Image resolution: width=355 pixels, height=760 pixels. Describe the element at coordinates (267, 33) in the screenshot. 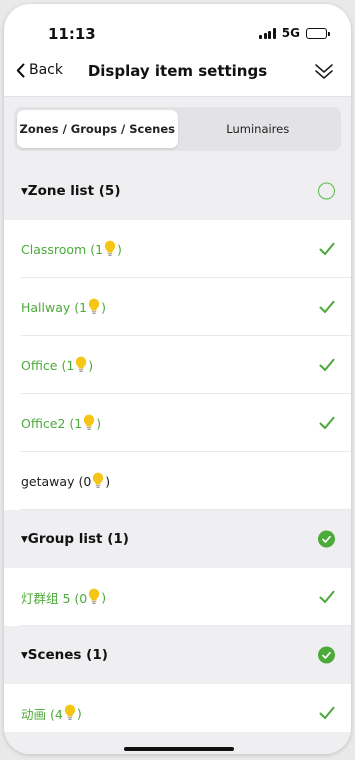

I see `signal-icon` at that location.